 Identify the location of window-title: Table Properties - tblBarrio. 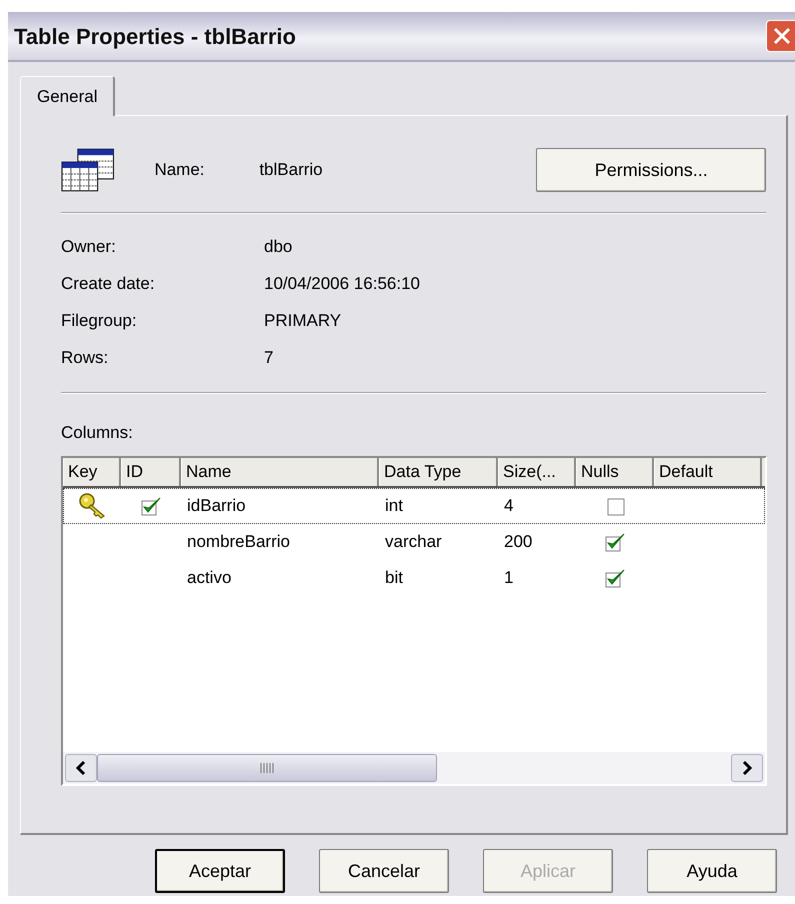
(154, 36).